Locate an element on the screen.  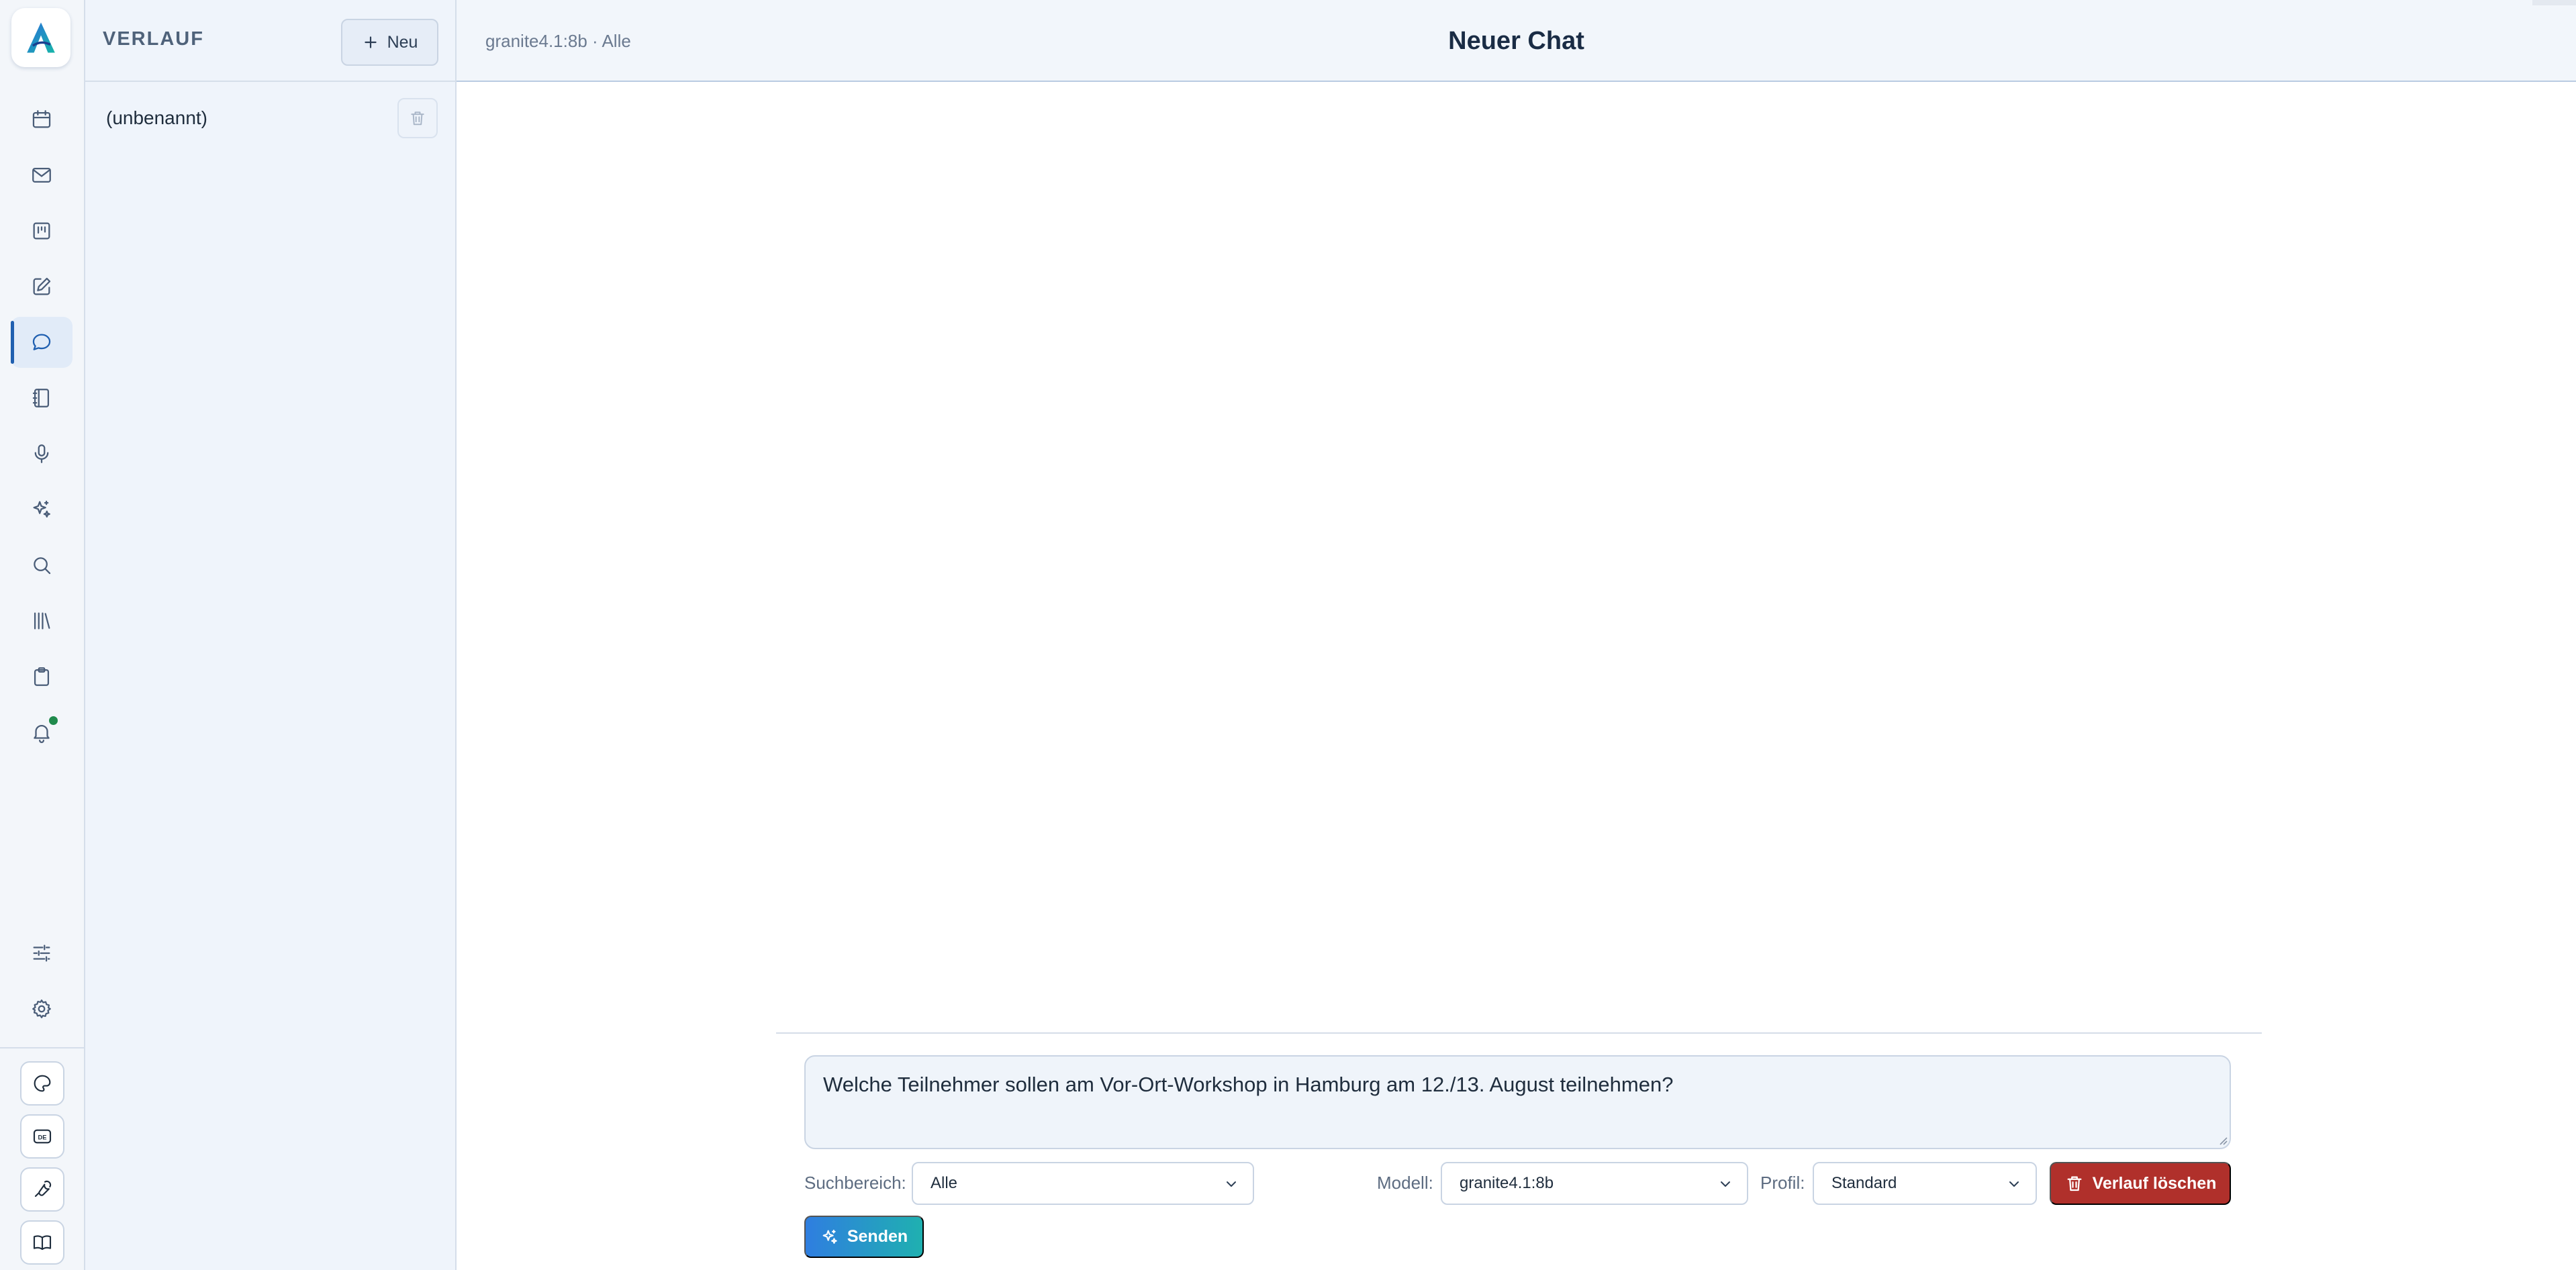
chat-icon is located at coordinates (41, 342).